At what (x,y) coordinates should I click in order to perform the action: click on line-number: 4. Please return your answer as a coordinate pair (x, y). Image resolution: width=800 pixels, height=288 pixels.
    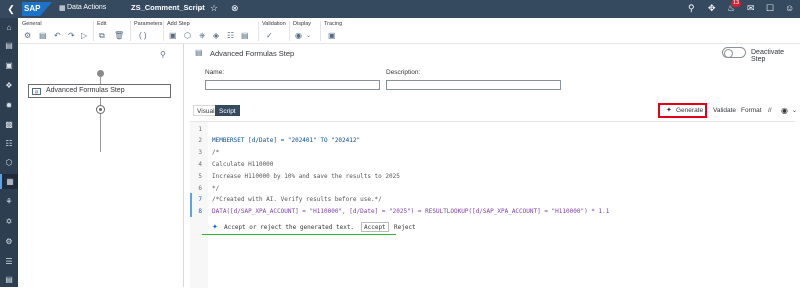
    Looking at the image, I should click on (200, 164).